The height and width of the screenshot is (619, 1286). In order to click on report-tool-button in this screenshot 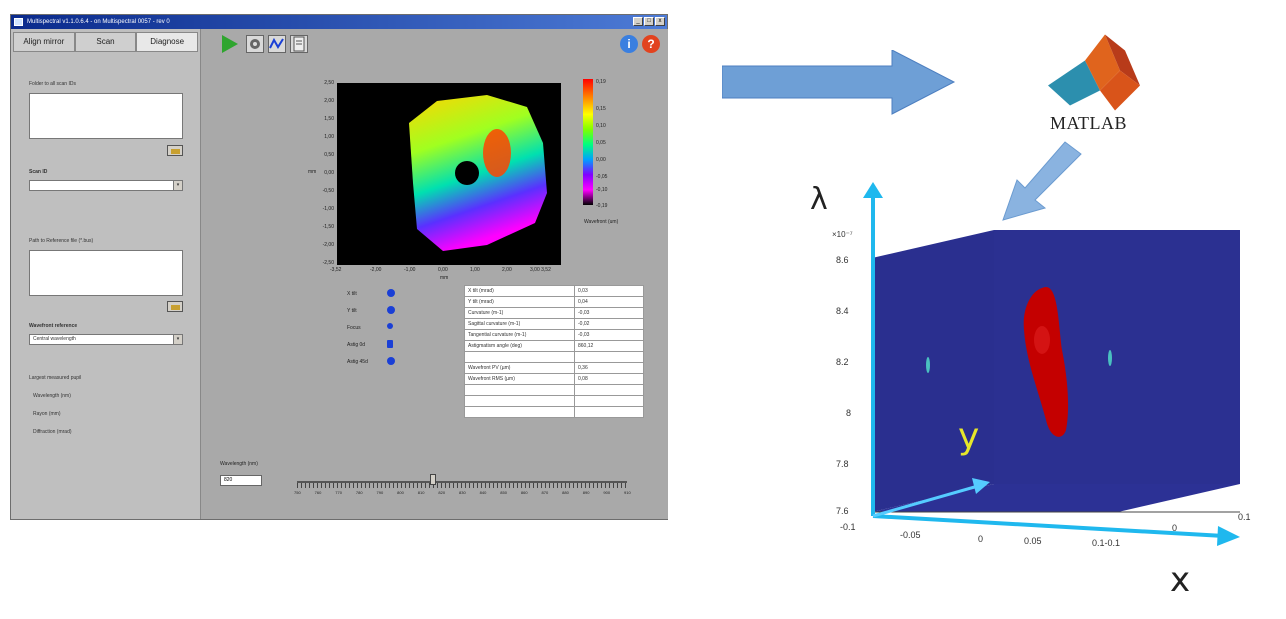, I will do `click(299, 44)`.